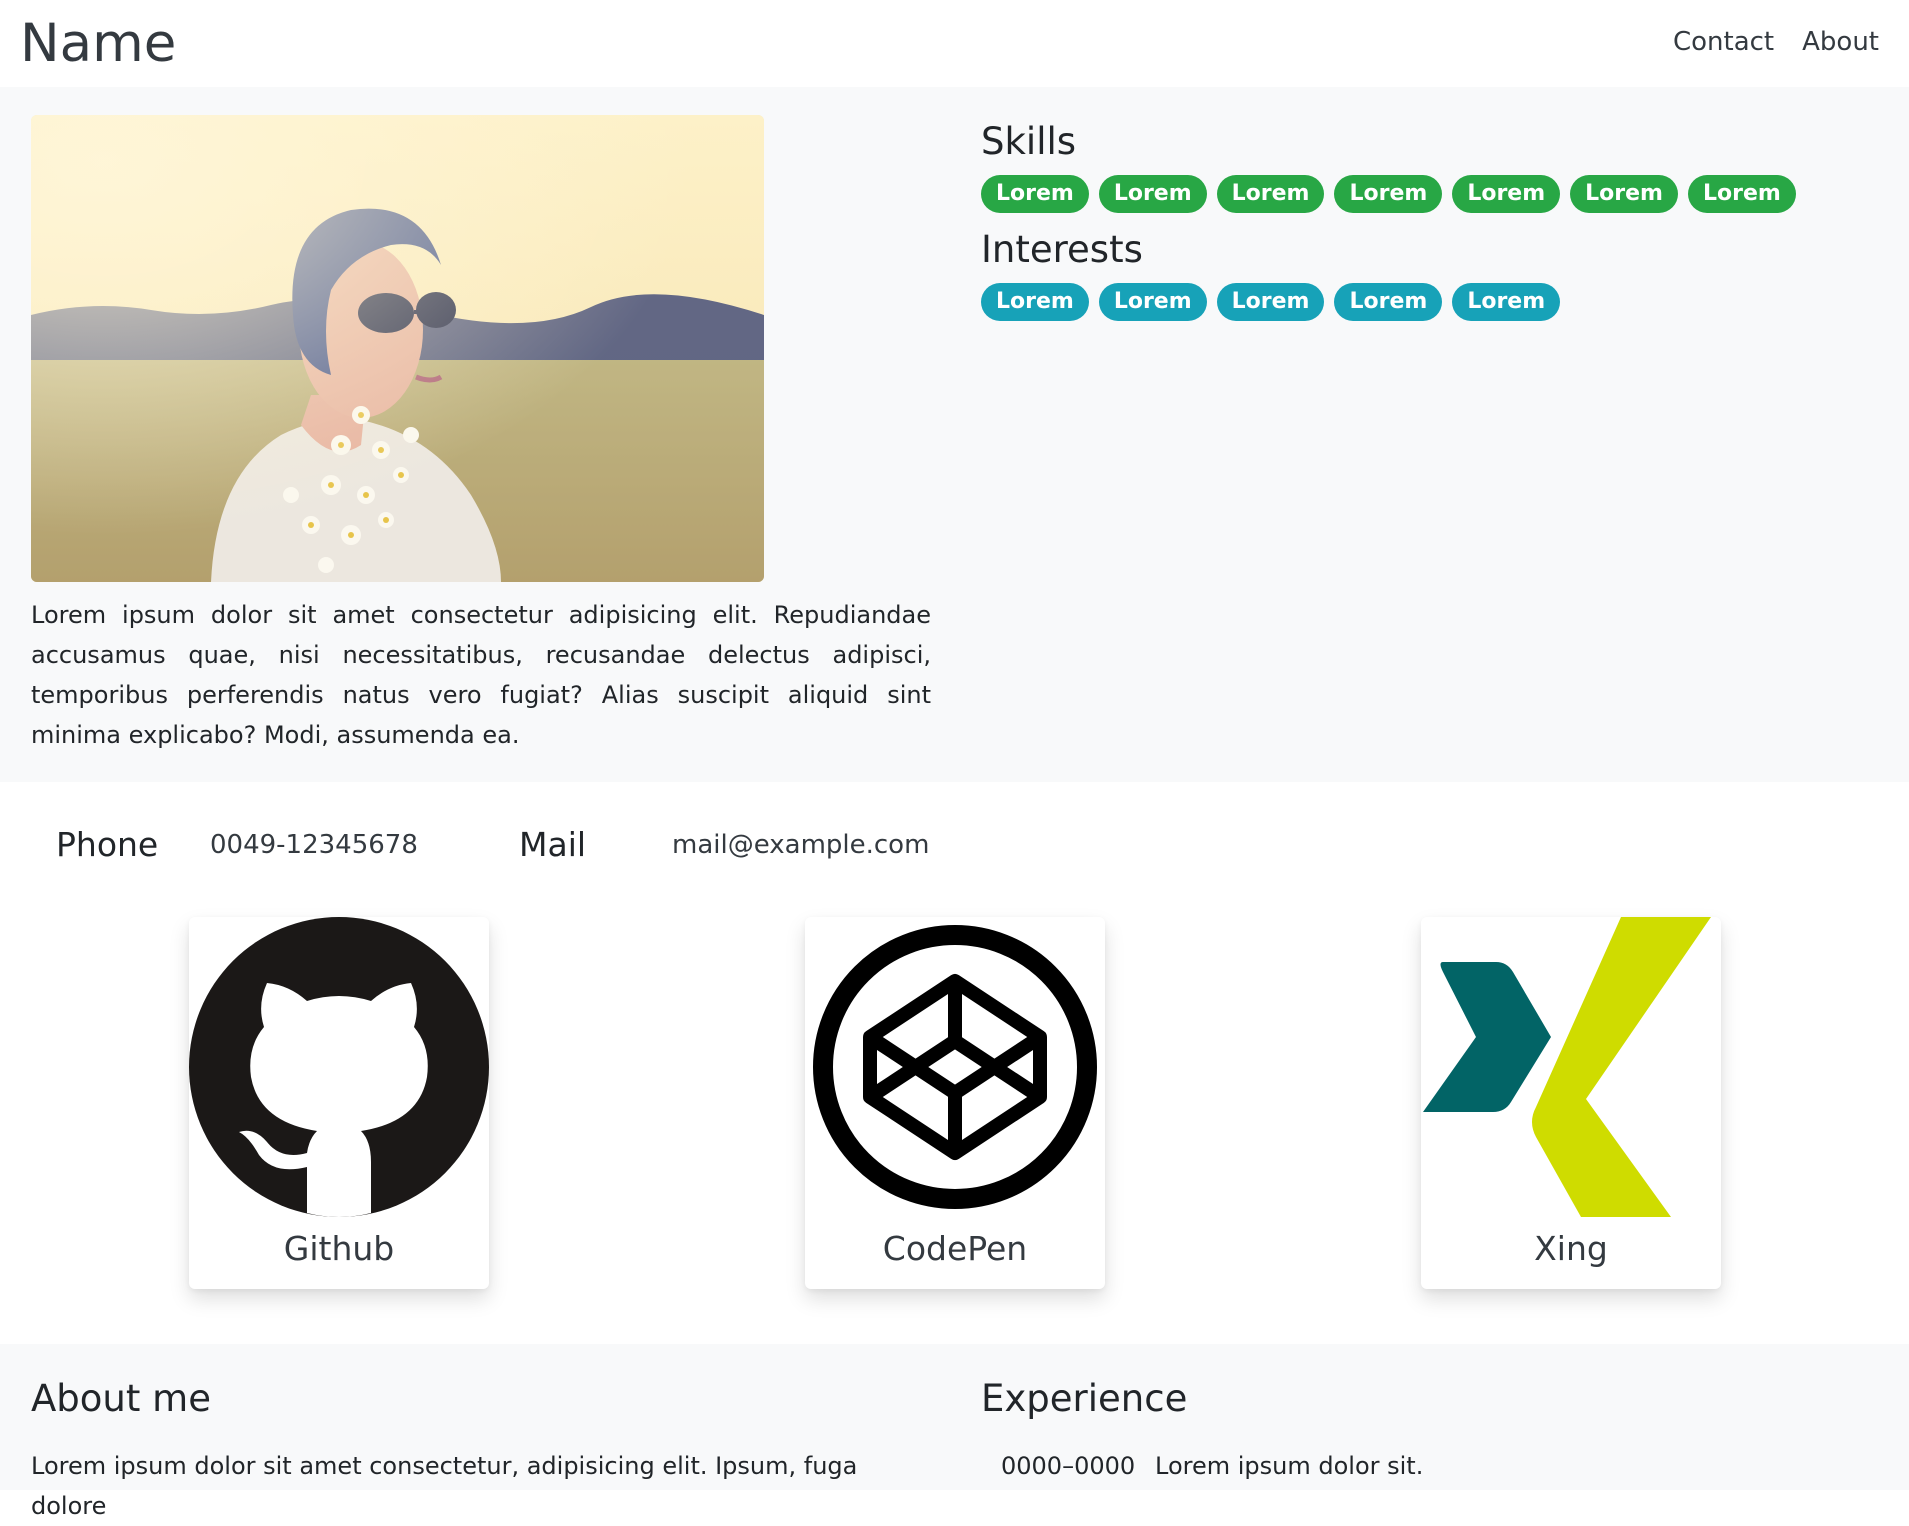 The image size is (1909, 1526). I want to click on codepen-icon, so click(955, 1067).